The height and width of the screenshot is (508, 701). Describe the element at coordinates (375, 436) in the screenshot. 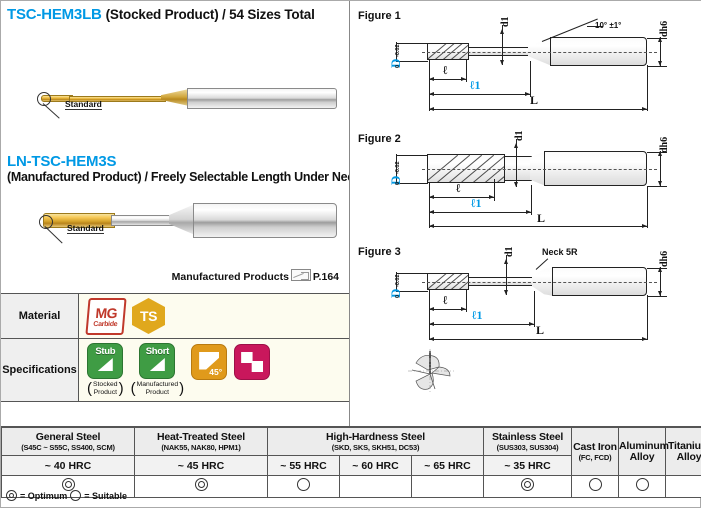

I see `col-title: High-Hardness Steel` at that location.